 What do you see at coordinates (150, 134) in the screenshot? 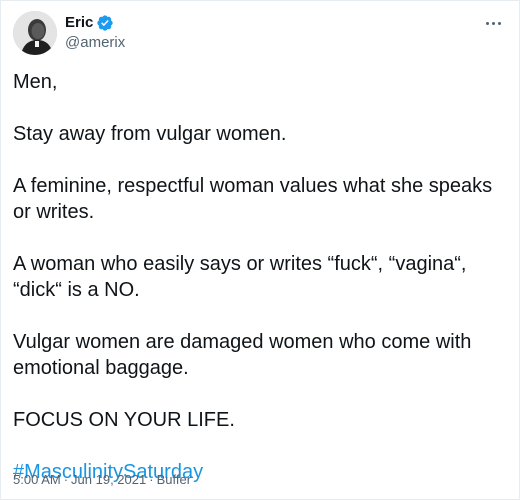
I see `tweet-paragraph: Stay away from vulgar women.` at bounding box center [150, 134].